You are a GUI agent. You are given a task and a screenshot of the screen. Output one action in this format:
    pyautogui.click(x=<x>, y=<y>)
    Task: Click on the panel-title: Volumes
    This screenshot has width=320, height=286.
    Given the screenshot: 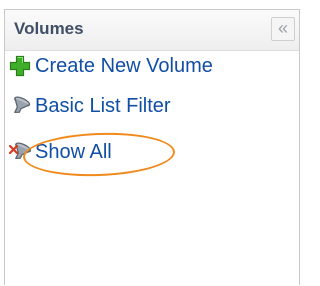 What is the action you would take?
    pyautogui.click(x=49, y=28)
    